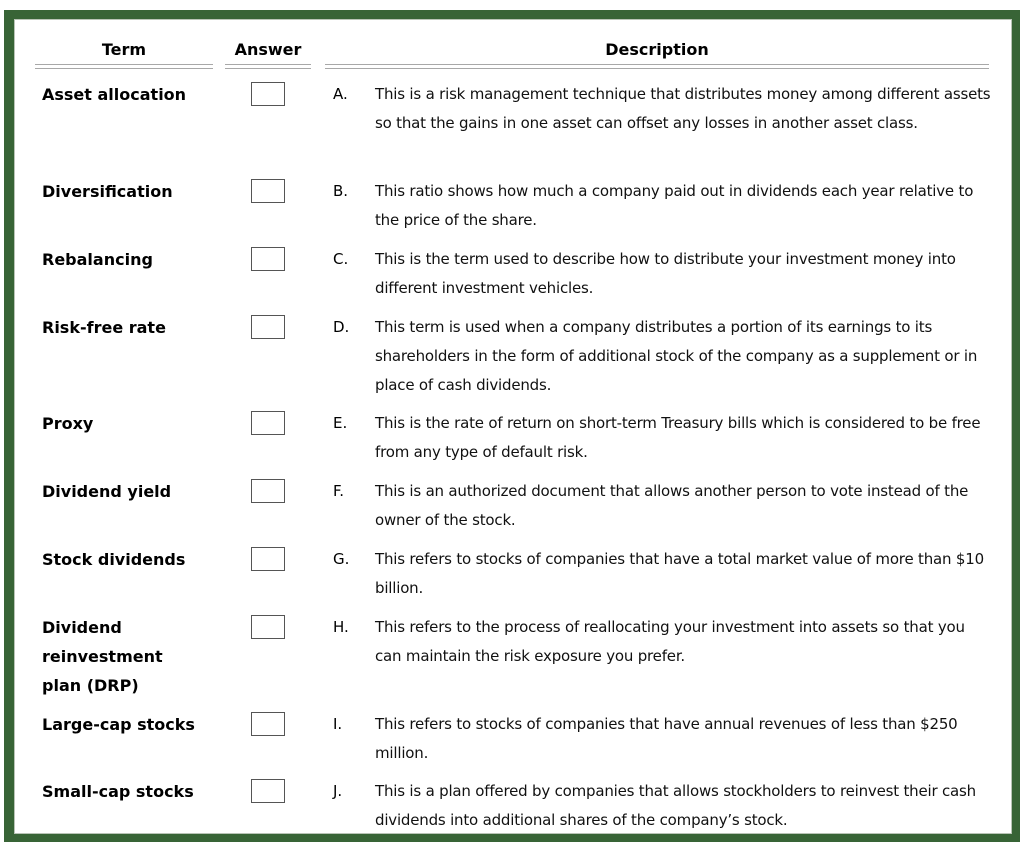  What do you see at coordinates (268, 66) in the screenshot?
I see `header-rule-answer` at bounding box center [268, 66].